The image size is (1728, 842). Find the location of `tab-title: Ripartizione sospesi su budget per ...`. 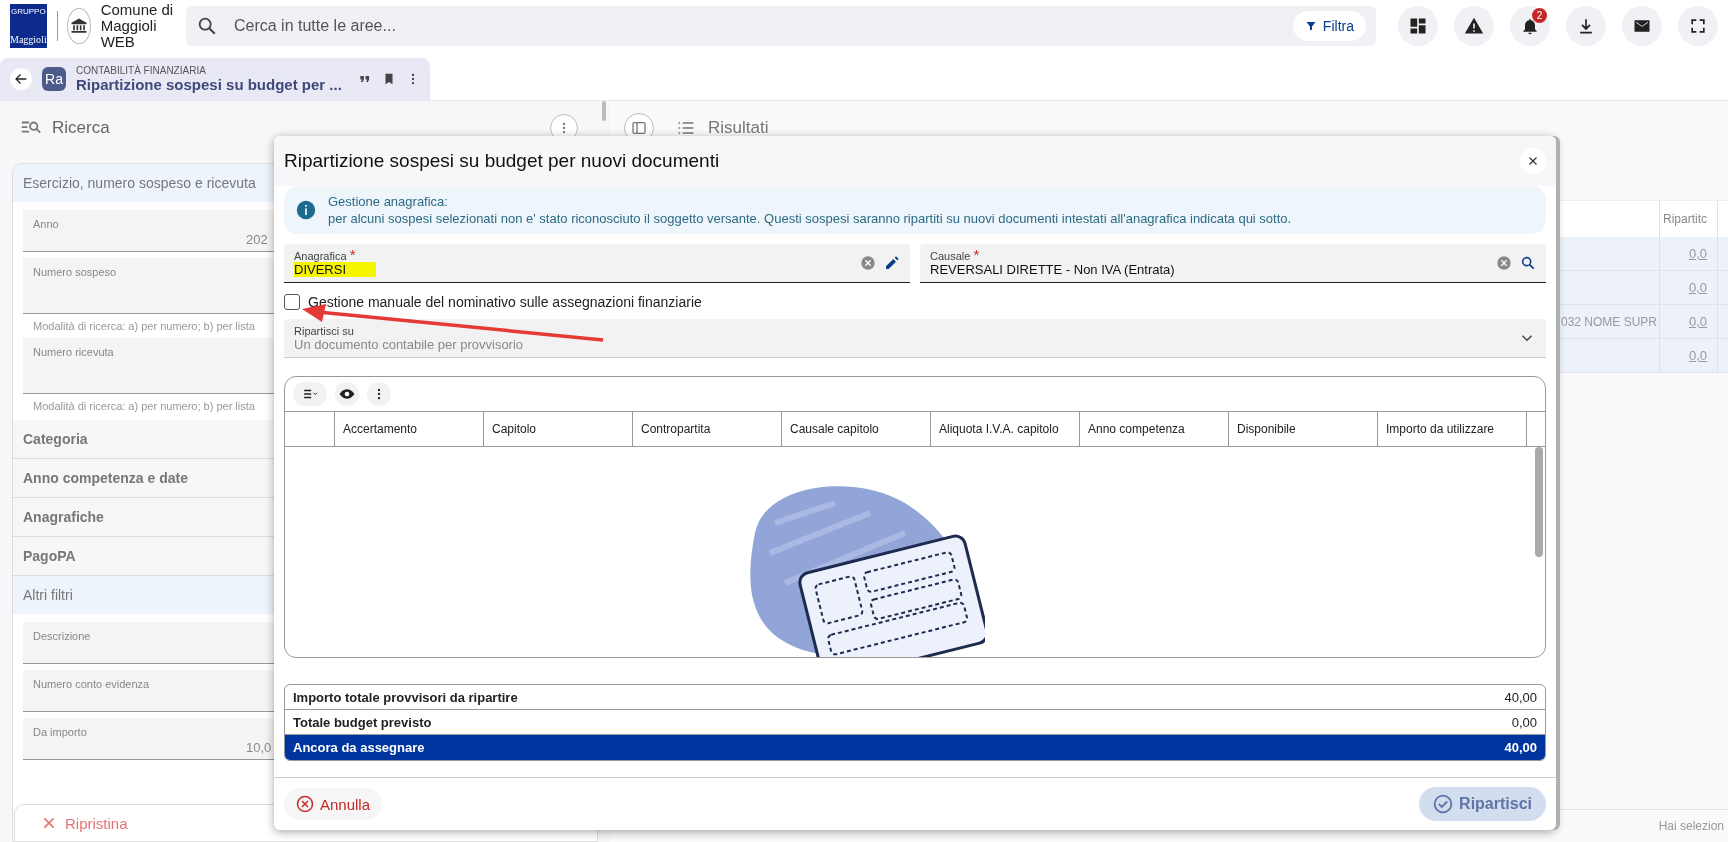

tab-title: Ripartizione sospesi su budget per ... is located at coordinates (209, 84).